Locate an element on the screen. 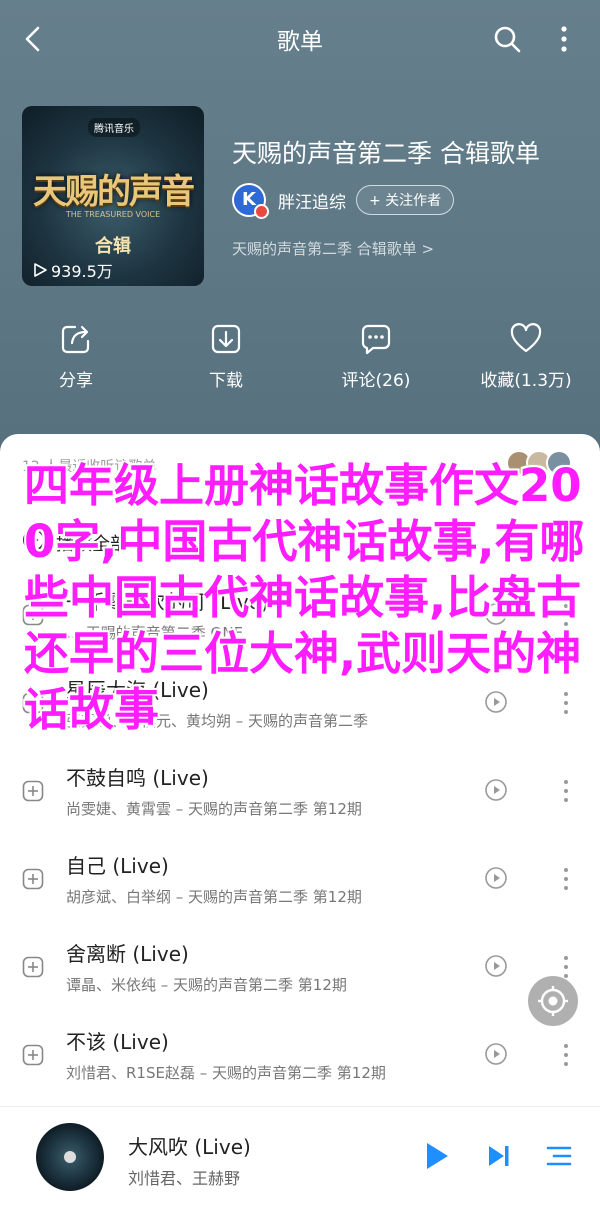 The height and width of the screenshot is (1210, 600). song-row: 不鼓自鸣 (Live) 尚雯婕、黄霄雲 – 天赐的声音第二季 第12期 is located at coordinates (300, 796).